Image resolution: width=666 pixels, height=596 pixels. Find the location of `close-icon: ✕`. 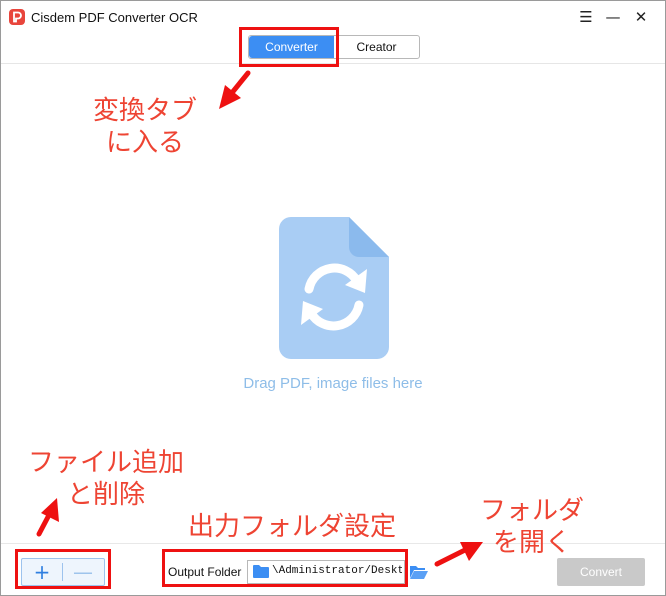

close-icon: ✕ is located at coordinates (641, 17).